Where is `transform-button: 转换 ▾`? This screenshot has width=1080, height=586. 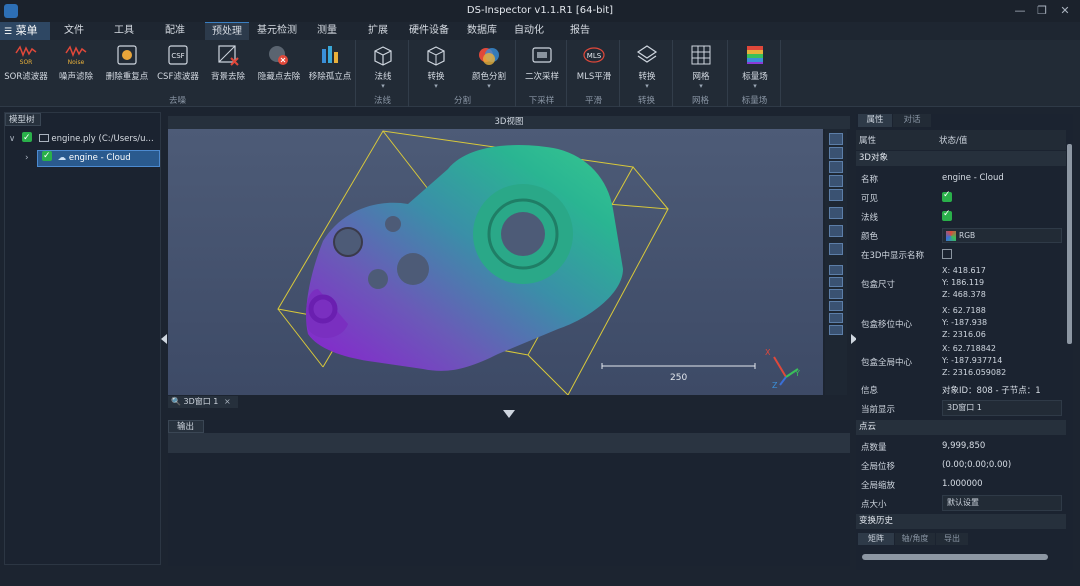 transform-button: 转换 ▾ is located at coordinates (647, 66).